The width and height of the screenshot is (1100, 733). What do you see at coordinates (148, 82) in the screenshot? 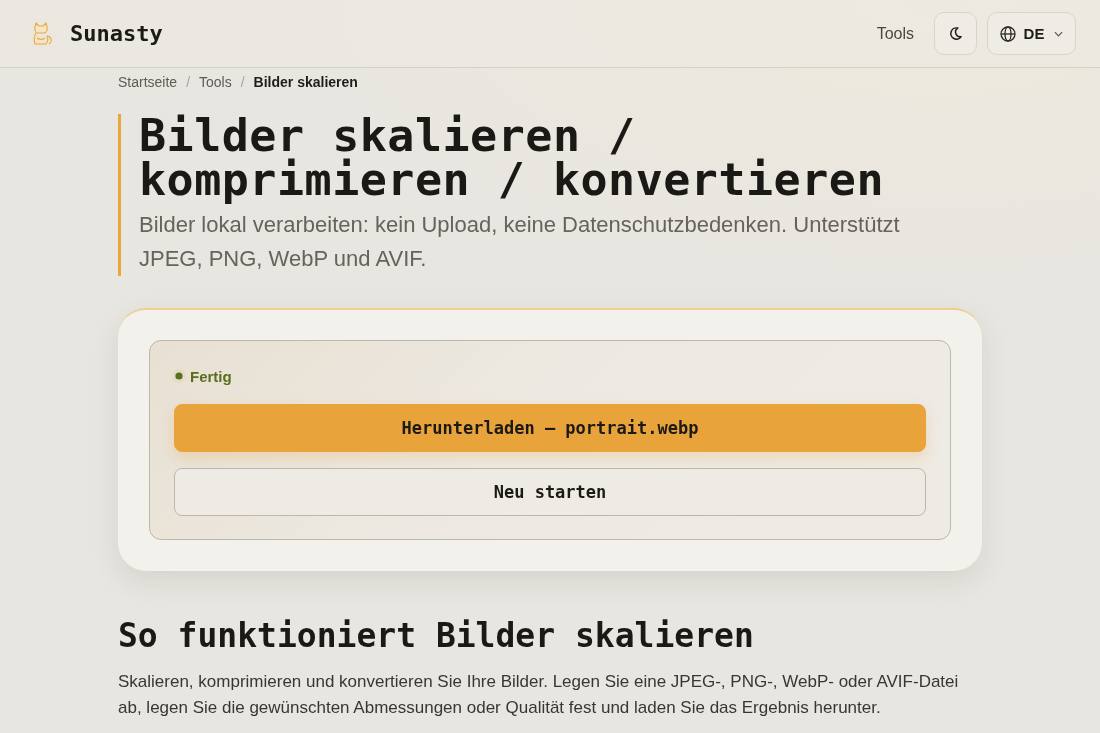
I see `breadcrumb-link: Startseite` at bounding box center [148, 82].